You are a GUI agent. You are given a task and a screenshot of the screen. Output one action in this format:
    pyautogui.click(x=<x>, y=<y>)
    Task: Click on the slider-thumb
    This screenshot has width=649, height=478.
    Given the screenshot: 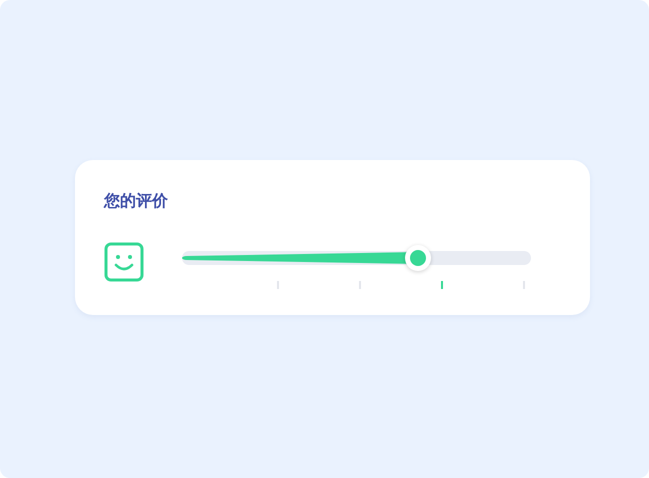 What is the action you would take?
    pyautogui.click(x=417, y=257)
    